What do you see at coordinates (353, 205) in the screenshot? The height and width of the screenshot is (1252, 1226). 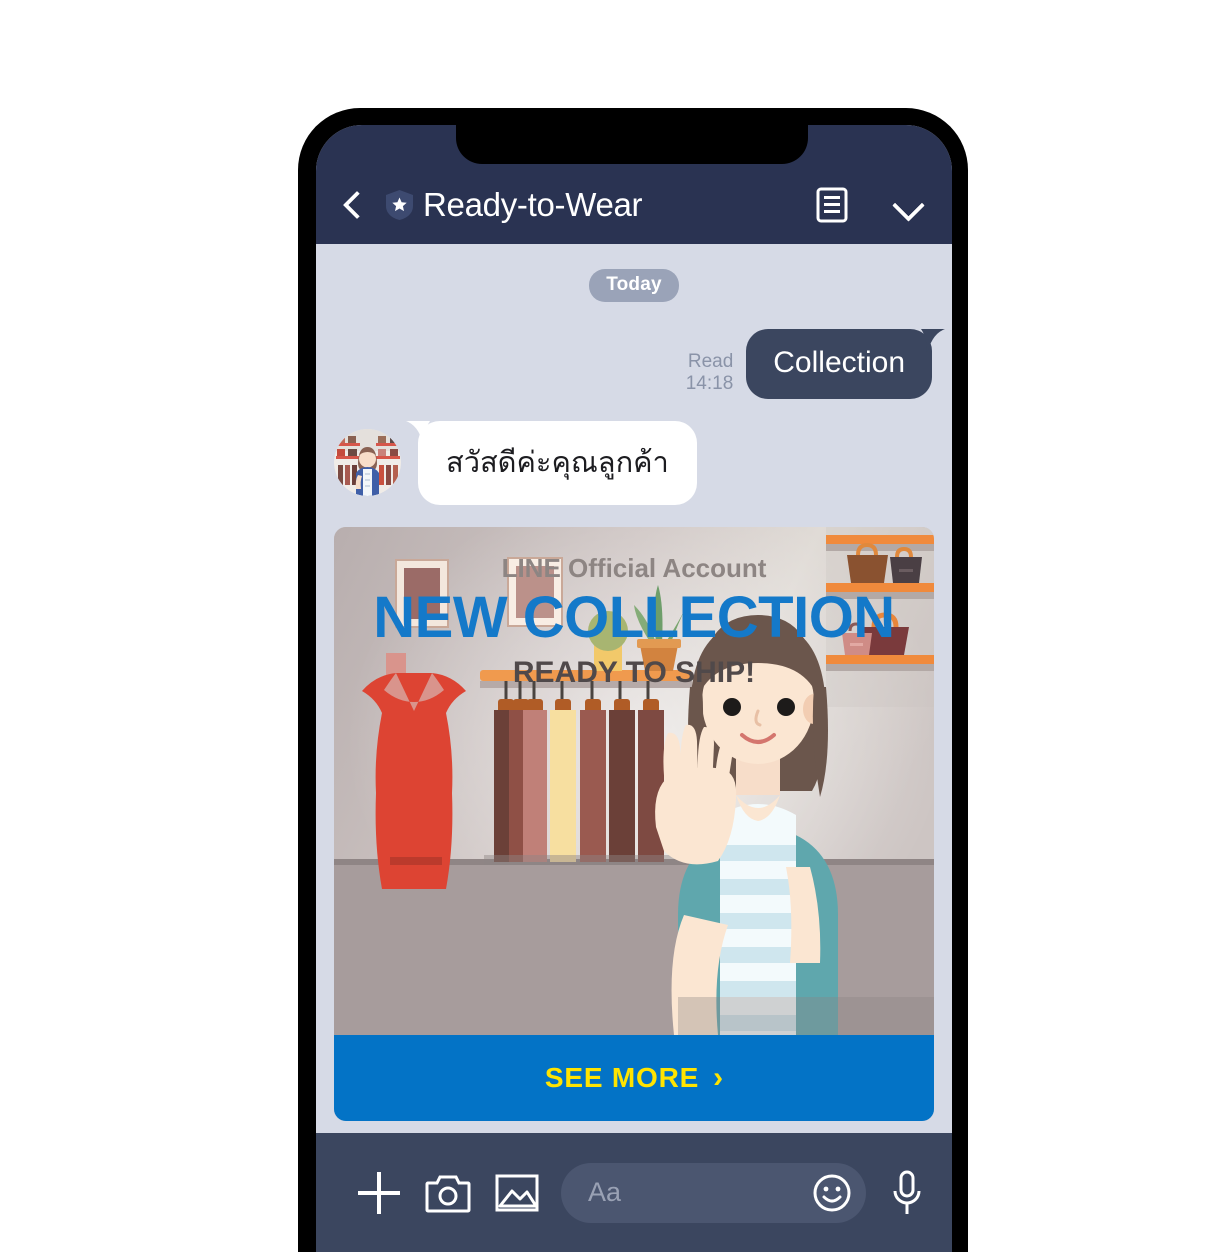 I see `back-chevron-icon` at bounding box center [353, 205].